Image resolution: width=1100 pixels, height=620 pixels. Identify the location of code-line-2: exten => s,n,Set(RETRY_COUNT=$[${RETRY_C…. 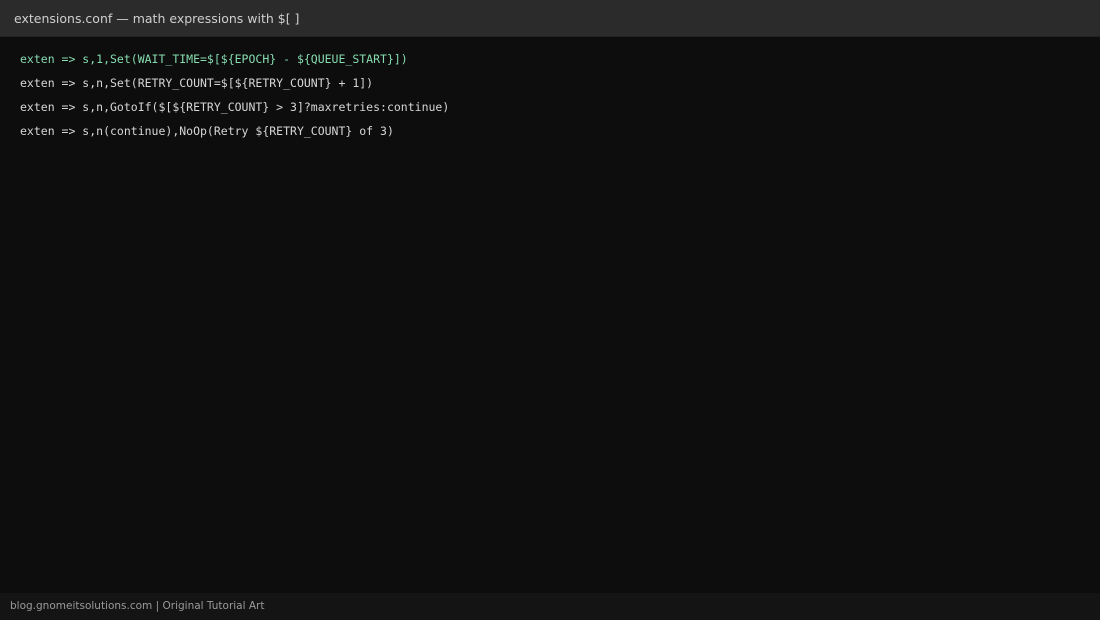
(196, 83).